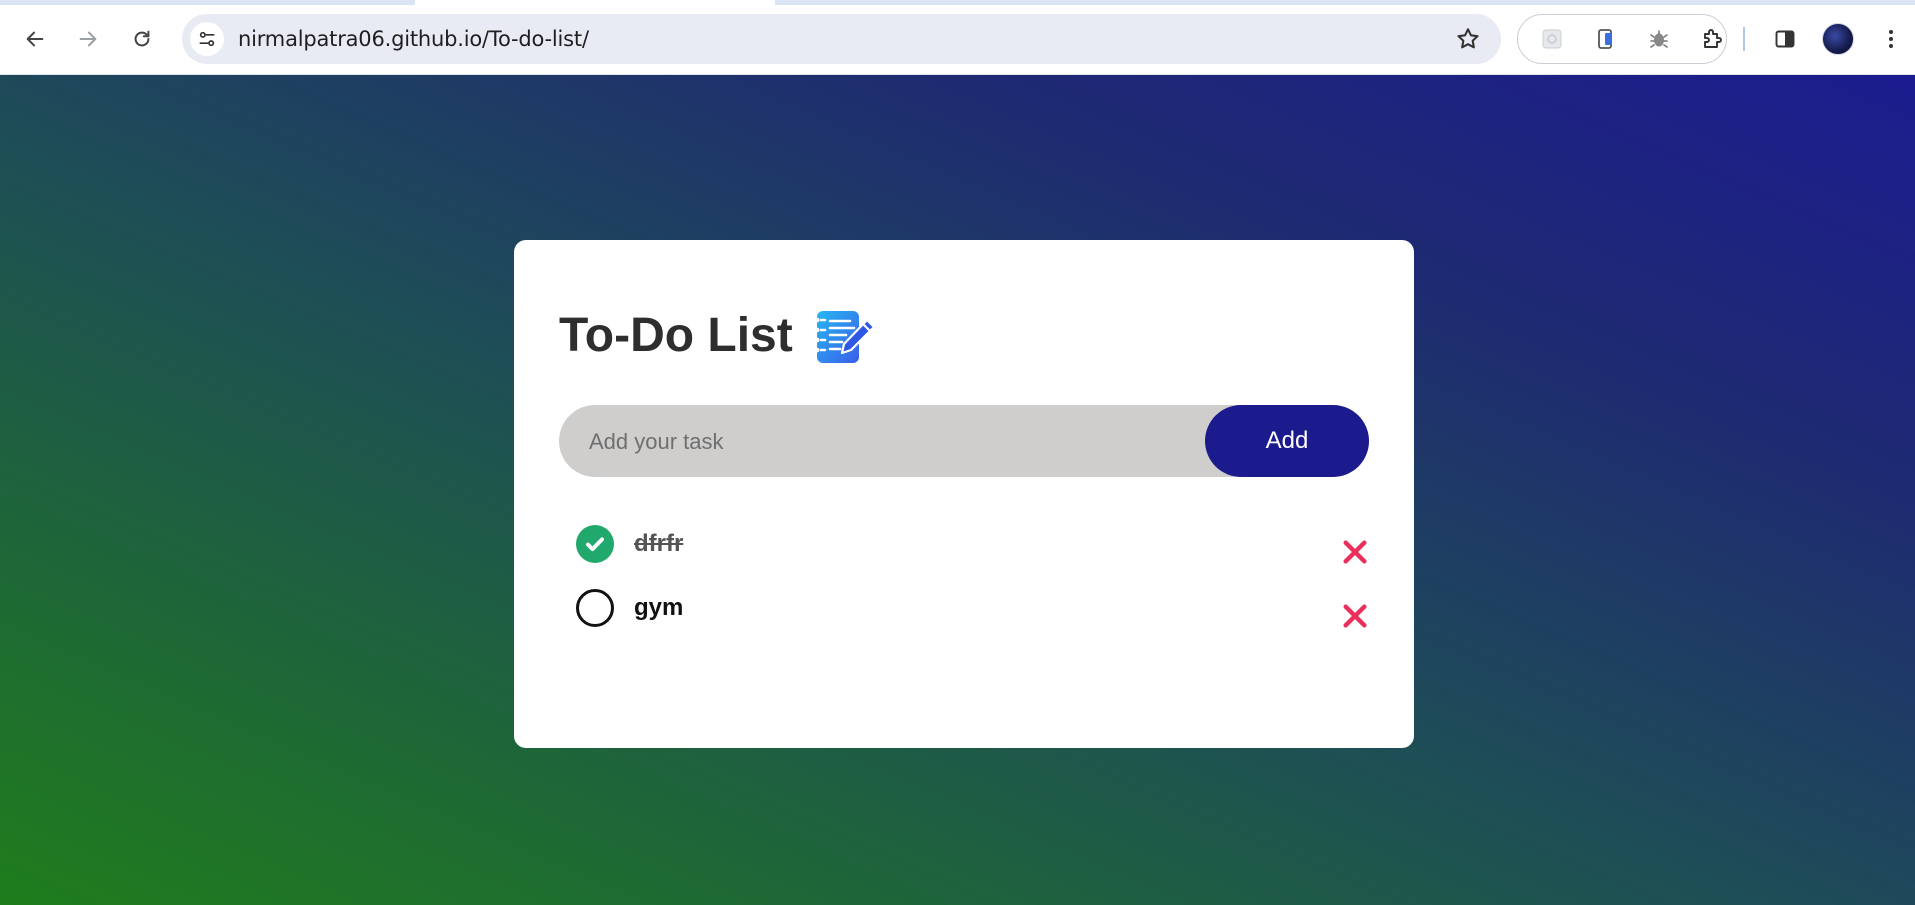  I want to click on tab-strip, so click(957, 2).